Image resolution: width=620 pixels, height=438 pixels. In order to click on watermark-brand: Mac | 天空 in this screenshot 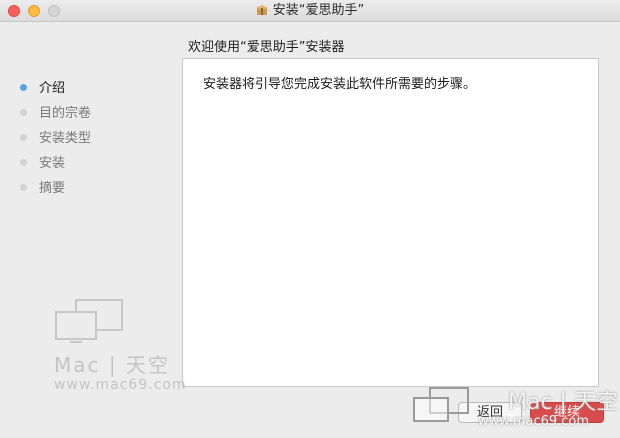, I will do `click(112, 365)`.